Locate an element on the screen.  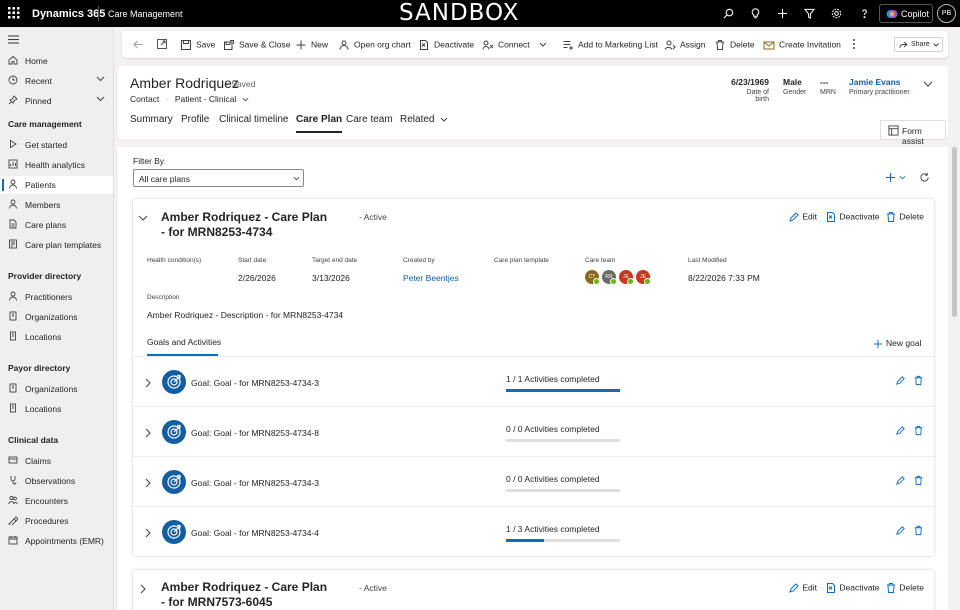
sidebar-item-recent: Recent is located at coordinates (56, 81).